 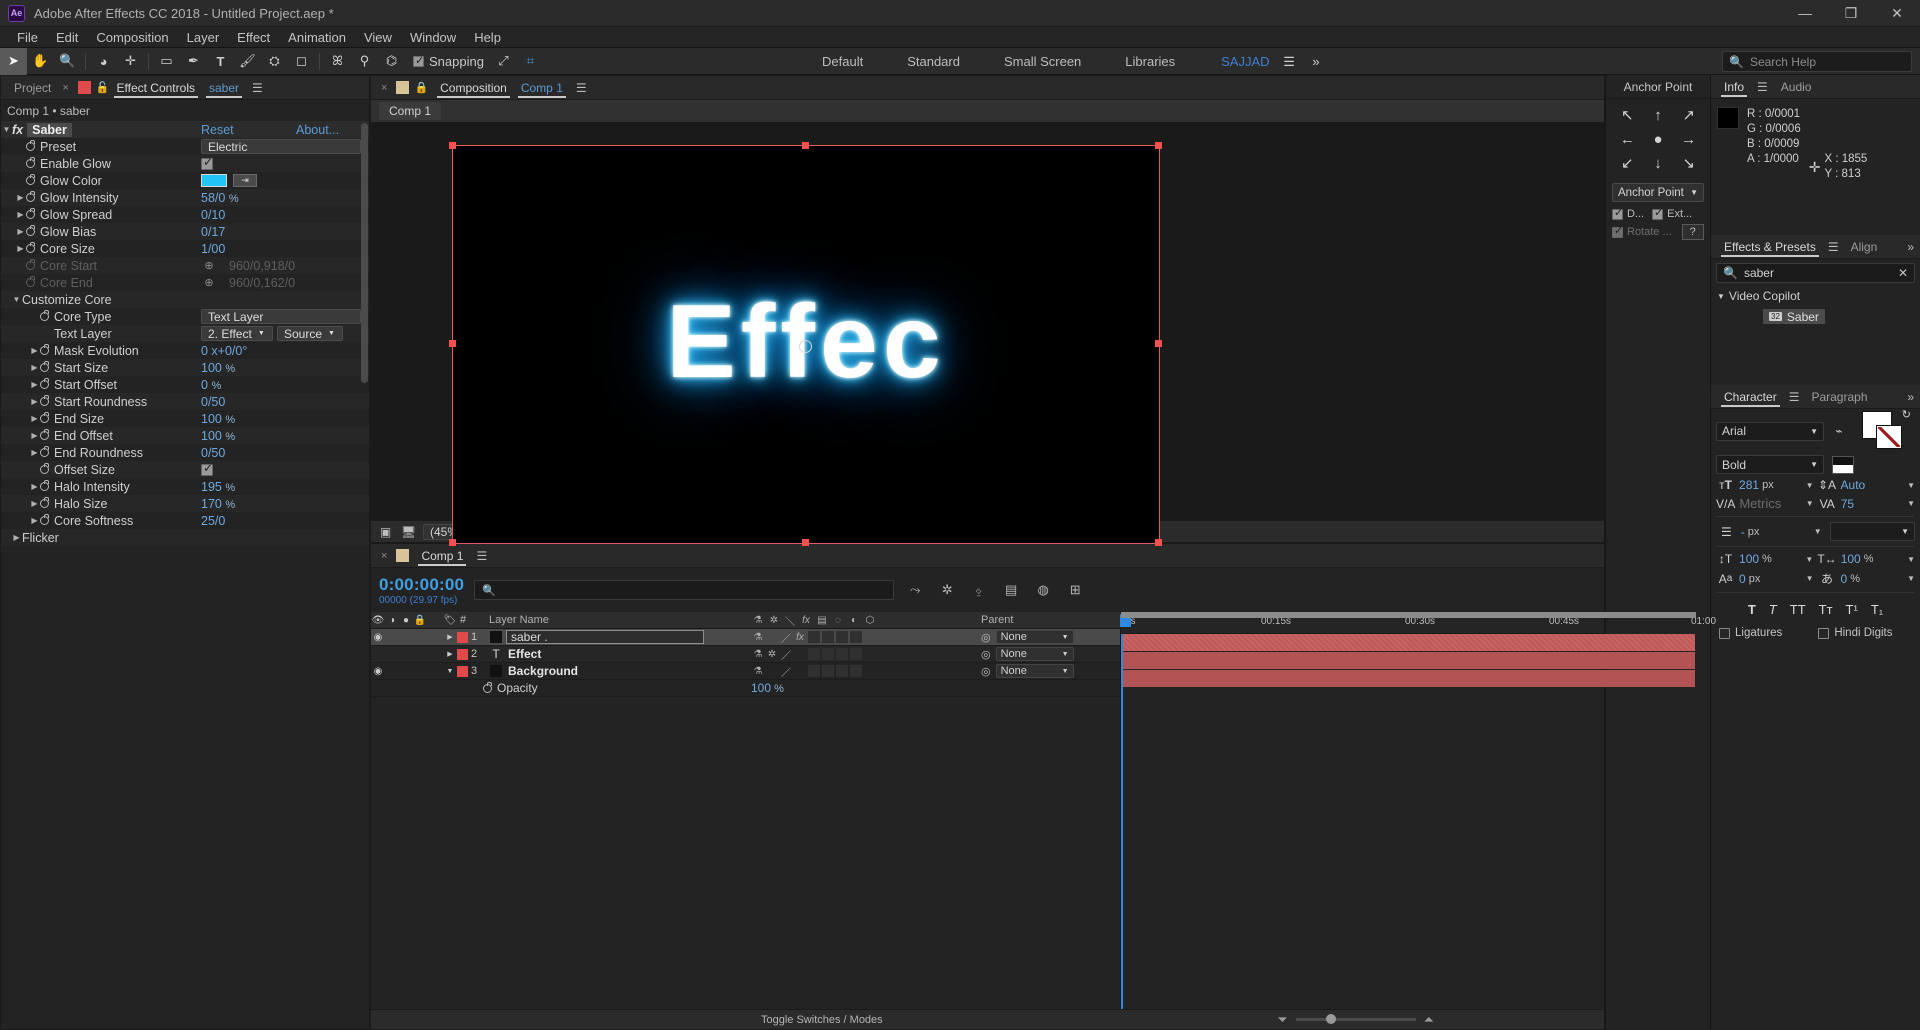 I want to click on group-disclosure-icon: ▶, so click(x=16, y=537).